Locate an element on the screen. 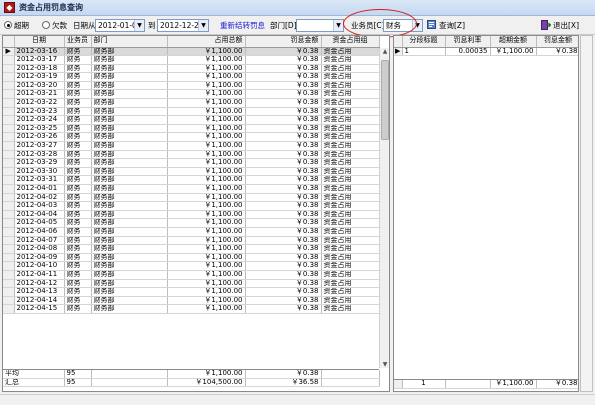 The image size is (595, 405). table-row: 2012-04-12 财务 财务部 ￥1,100.00 ￥0.38 资金占用 is located at coordinates (191, 284).